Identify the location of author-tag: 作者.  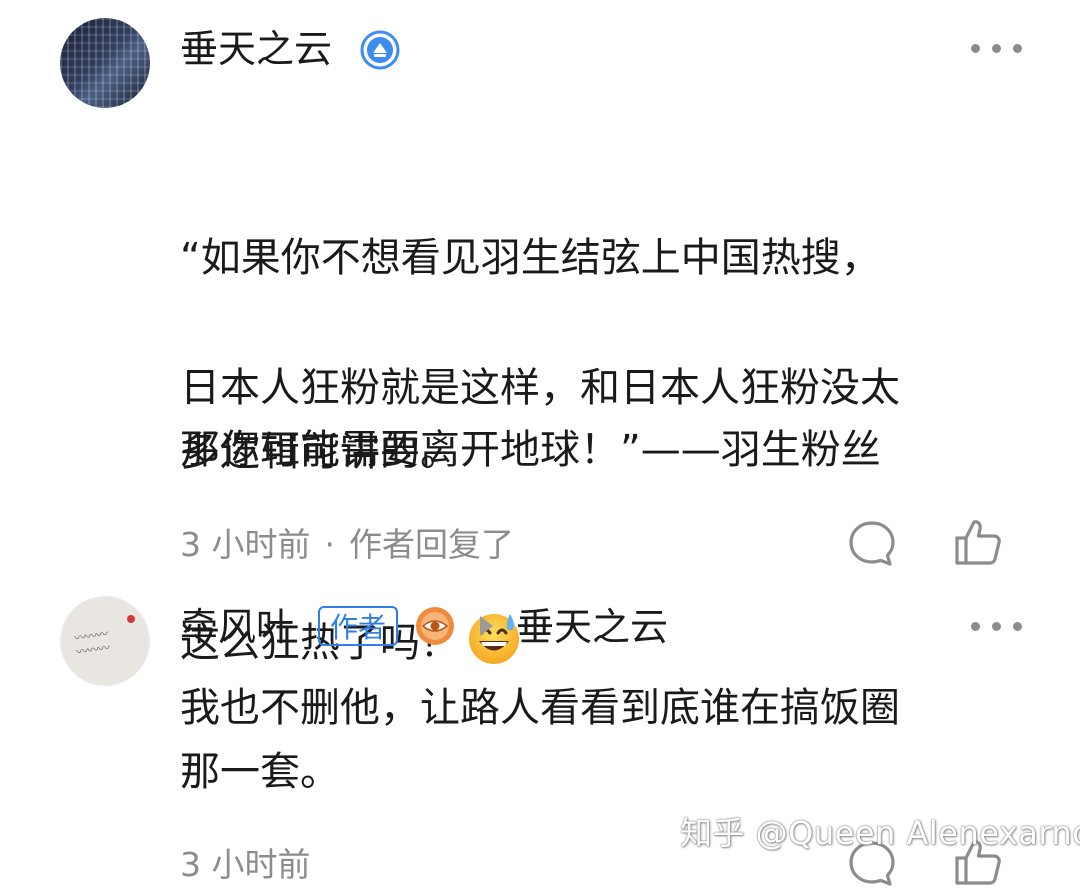
(358, 626).